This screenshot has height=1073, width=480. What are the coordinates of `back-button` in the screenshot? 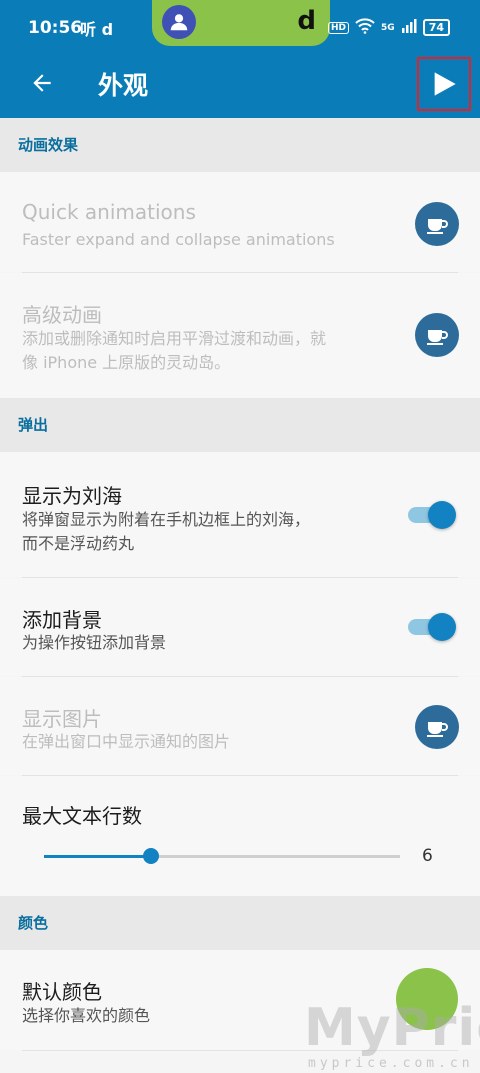 It's located at (42, 83).